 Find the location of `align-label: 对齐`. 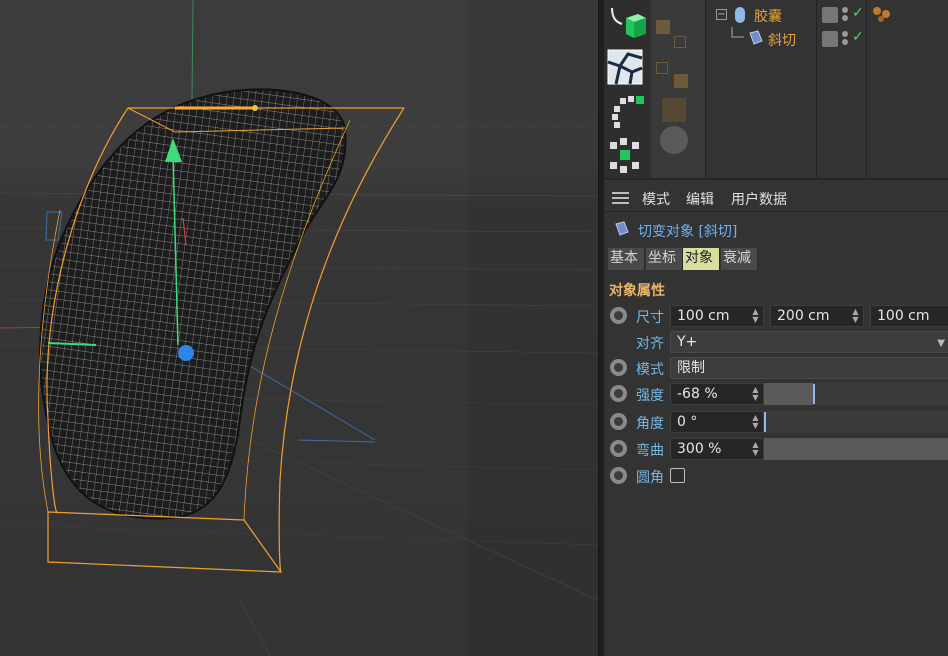

align-label: 对齐 is located at coordinates (650, 344).